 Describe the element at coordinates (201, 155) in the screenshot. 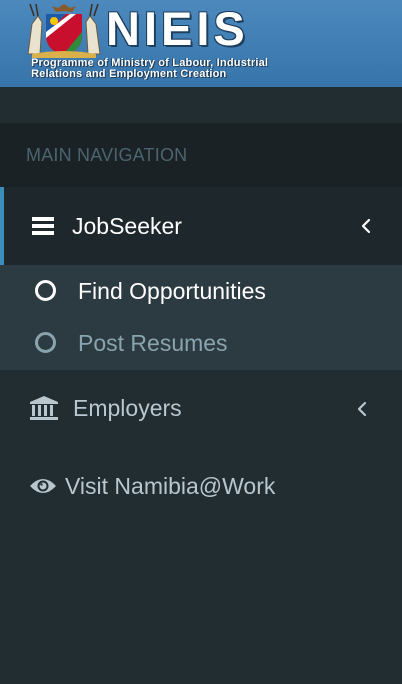

I see `sidebar-section-header: MAIN NAVIGATION` at that location.